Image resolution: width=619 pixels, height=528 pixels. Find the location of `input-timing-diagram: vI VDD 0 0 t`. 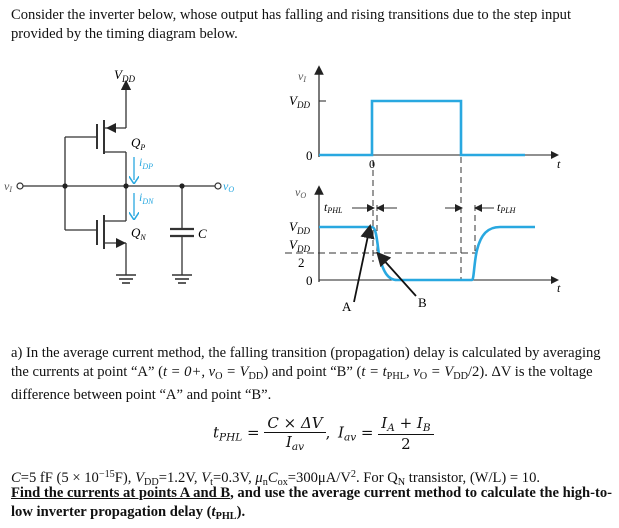

input-timing-diagram: vI VDD 0 0 t is located at coordinates (425, 118).